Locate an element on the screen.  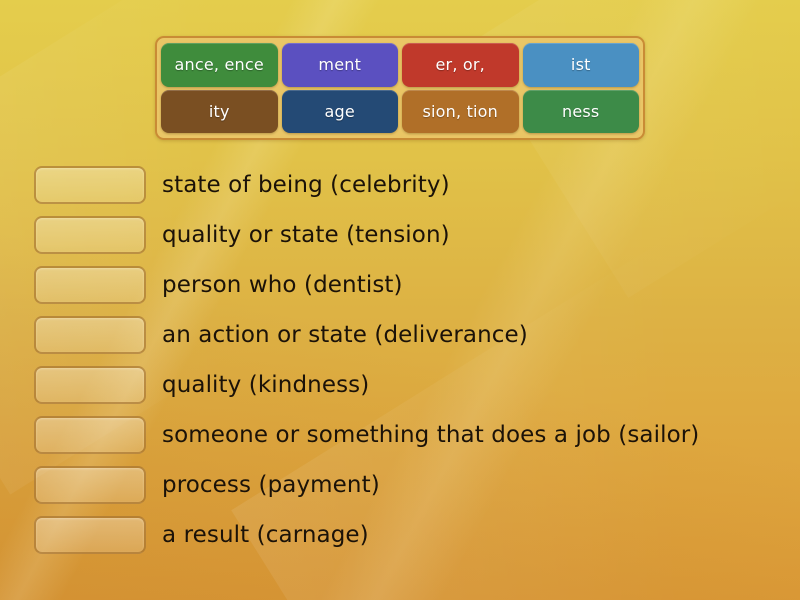
answer-row: quality (kindness) is located at coordinates (414, 385).